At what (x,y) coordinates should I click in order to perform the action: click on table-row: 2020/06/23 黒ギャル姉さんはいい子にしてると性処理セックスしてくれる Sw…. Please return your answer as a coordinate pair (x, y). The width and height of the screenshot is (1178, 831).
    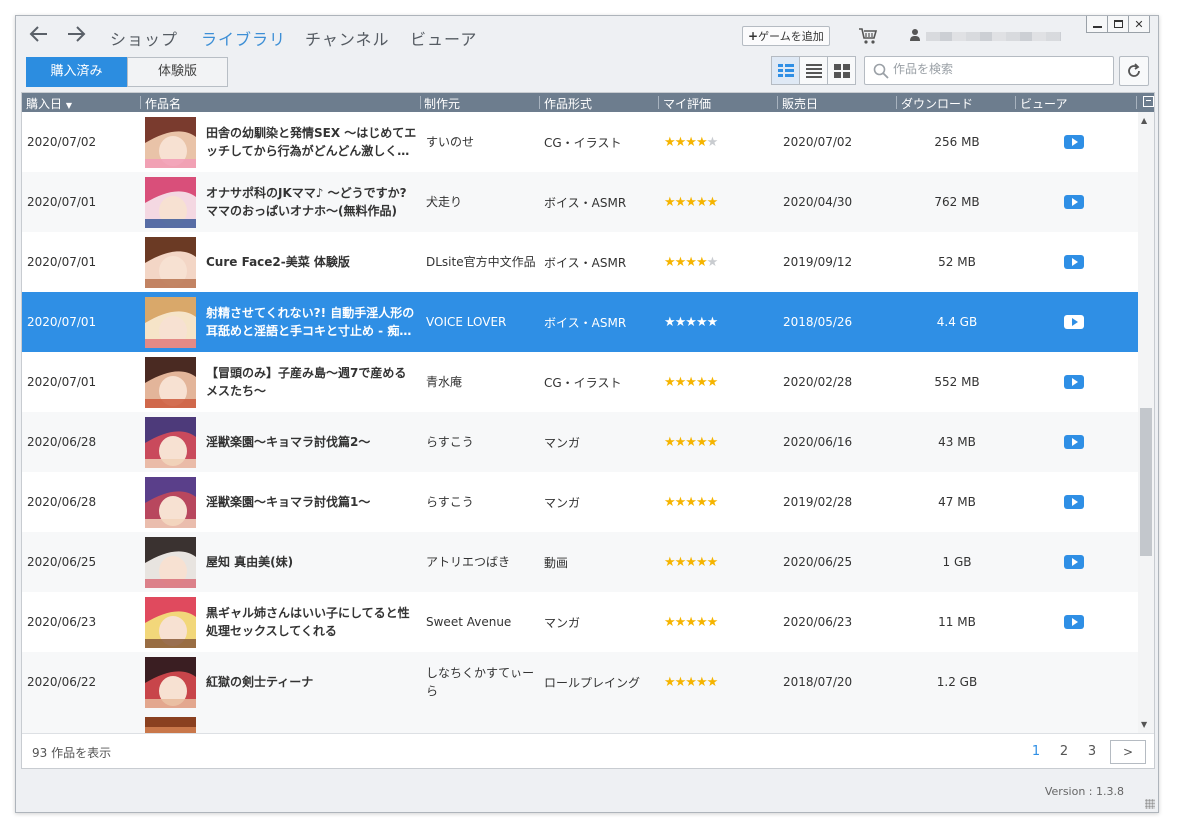
    Looking at the image, I should click on (580, 622).